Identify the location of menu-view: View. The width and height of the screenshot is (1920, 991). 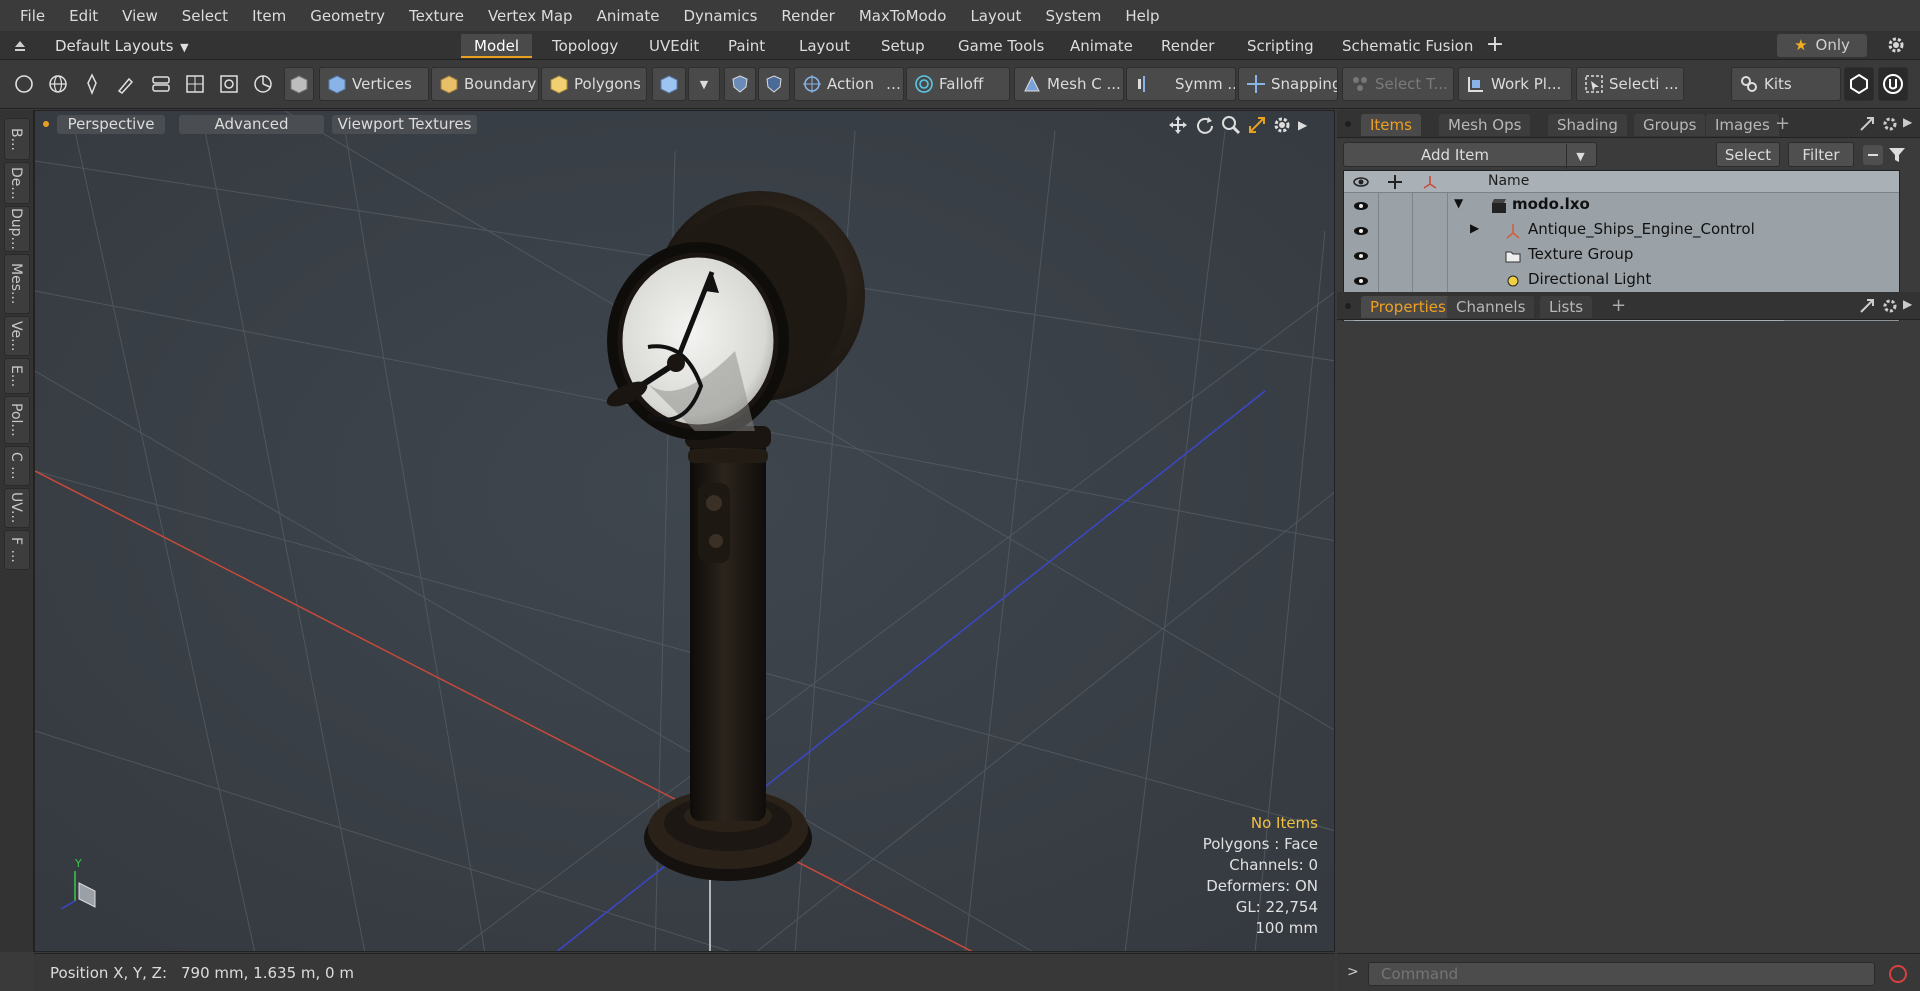
(140, 16).